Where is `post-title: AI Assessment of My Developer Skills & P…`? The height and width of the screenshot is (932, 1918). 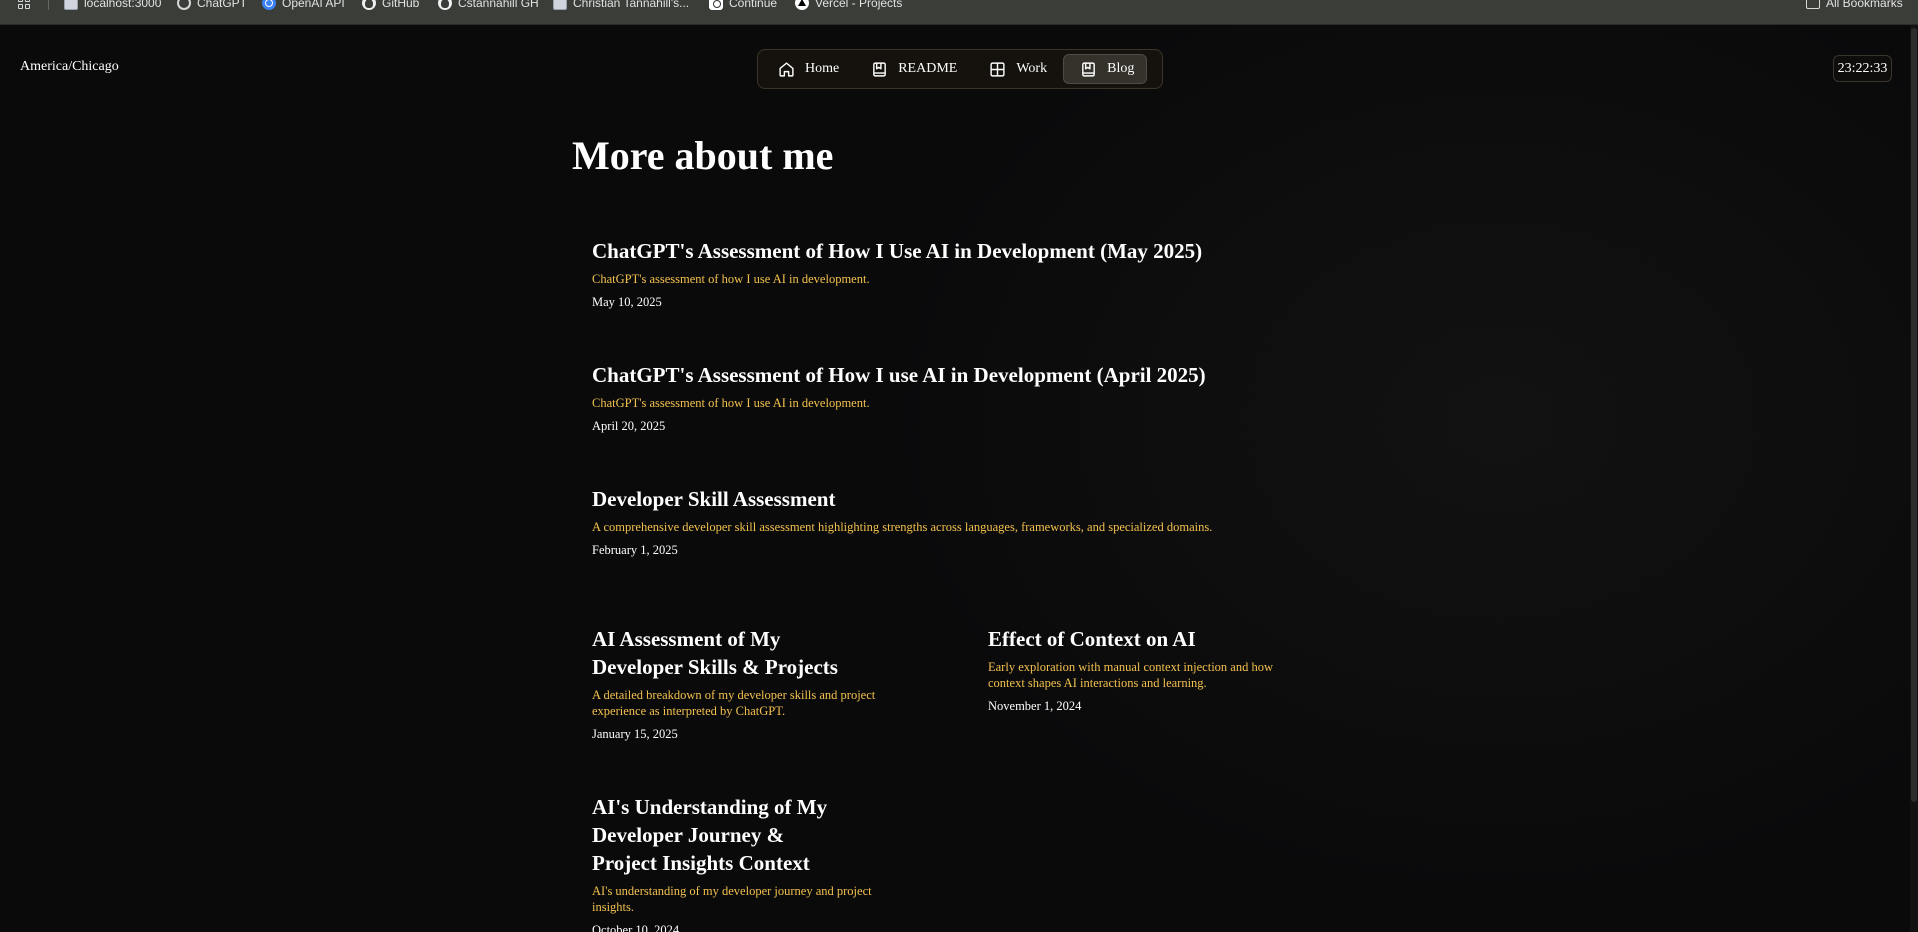 post-title: AI Assessment of My Developer Skills & P… is located at coordinates (722, 653).